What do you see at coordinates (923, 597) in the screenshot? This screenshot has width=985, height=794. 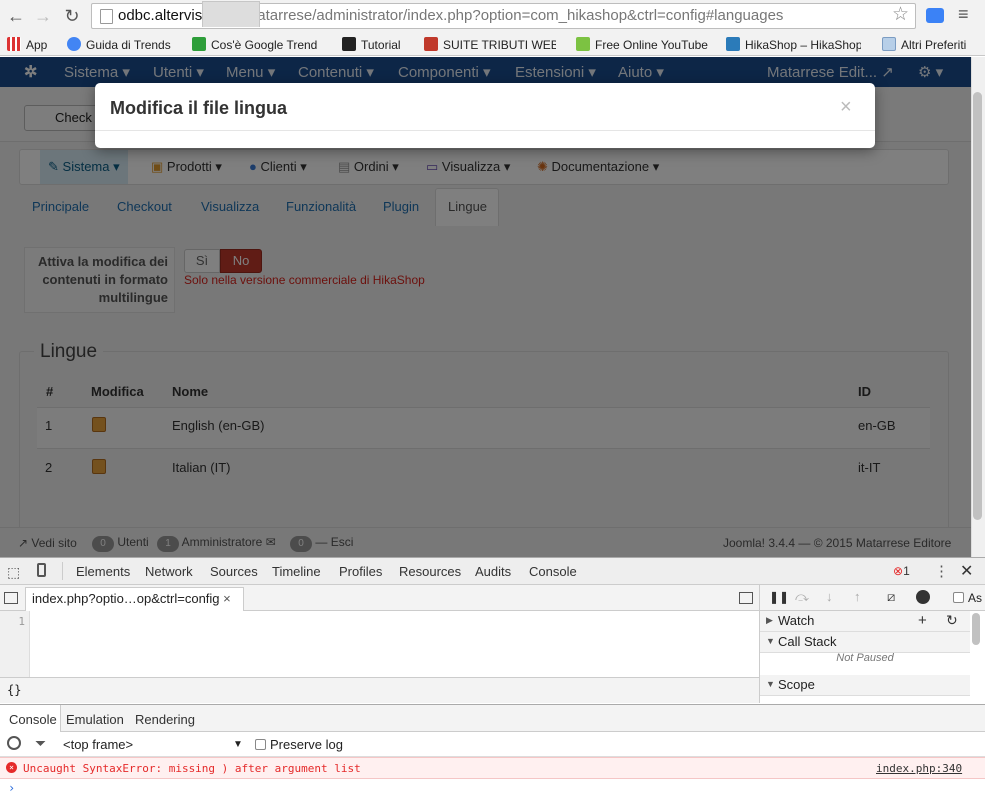 I see `pause-exceptions-icon` at bounding box center [923, 597].